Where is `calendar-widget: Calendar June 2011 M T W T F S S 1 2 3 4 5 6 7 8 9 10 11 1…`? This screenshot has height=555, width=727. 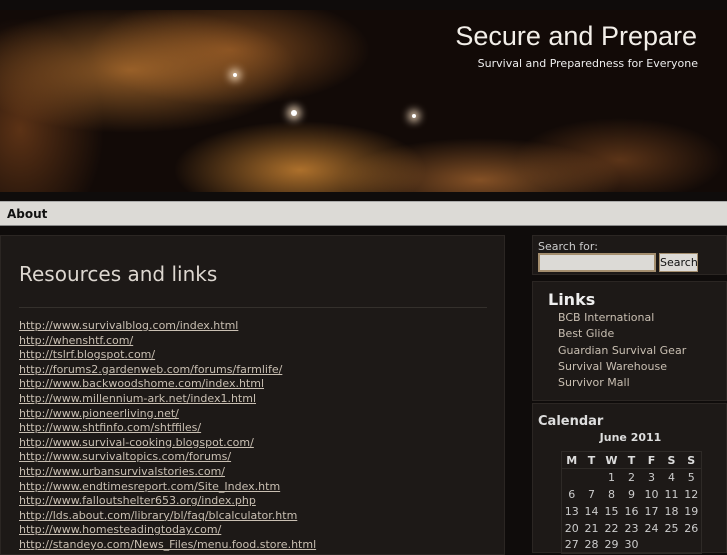 calendar-widget: Calendar June 2011 M T W T F S S 1 2 3 4 5 6 7 8 9 10 11 1… is located at coordinates (629, 478).